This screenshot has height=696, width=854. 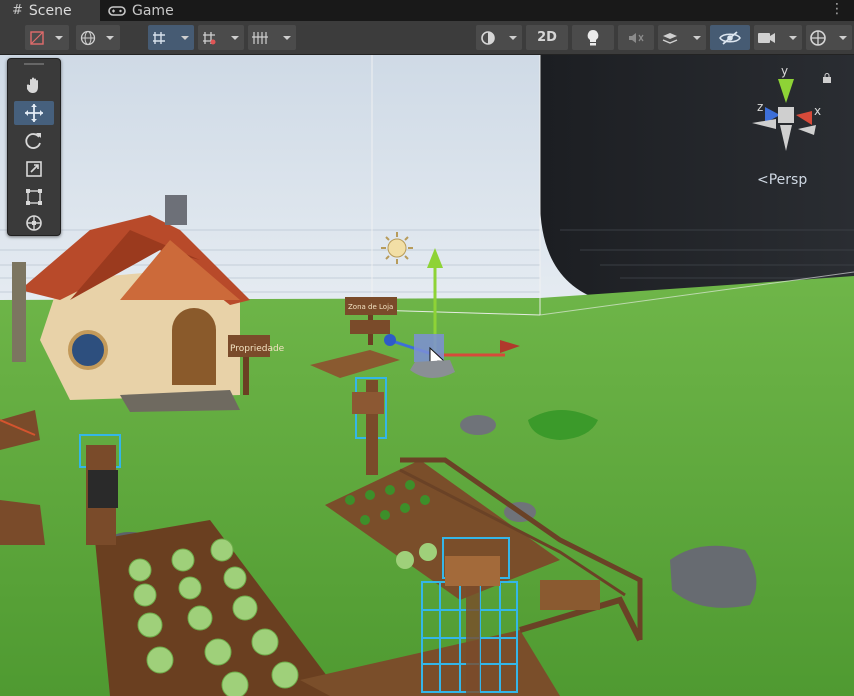 I want to click on snap-increment-dropdown, so click(x=221, y=37).